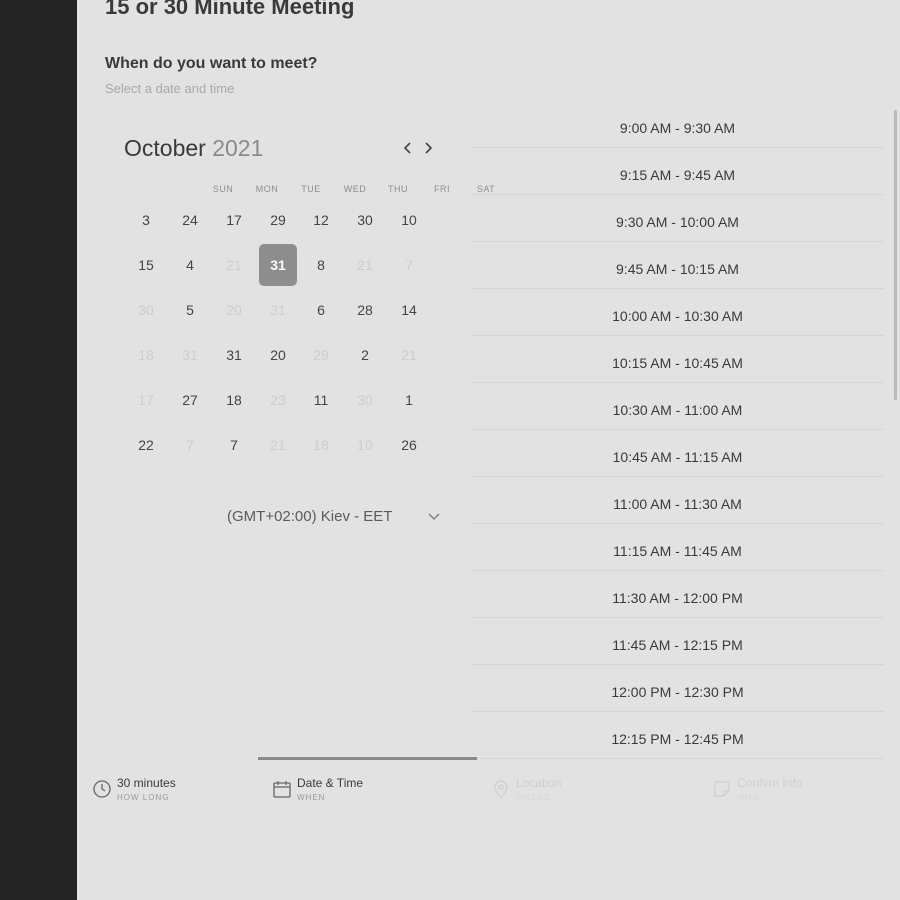 Image resolution: width=900 pixels, height=900 pixels. I want to click on calendar-day: 11, so click(321, 400).